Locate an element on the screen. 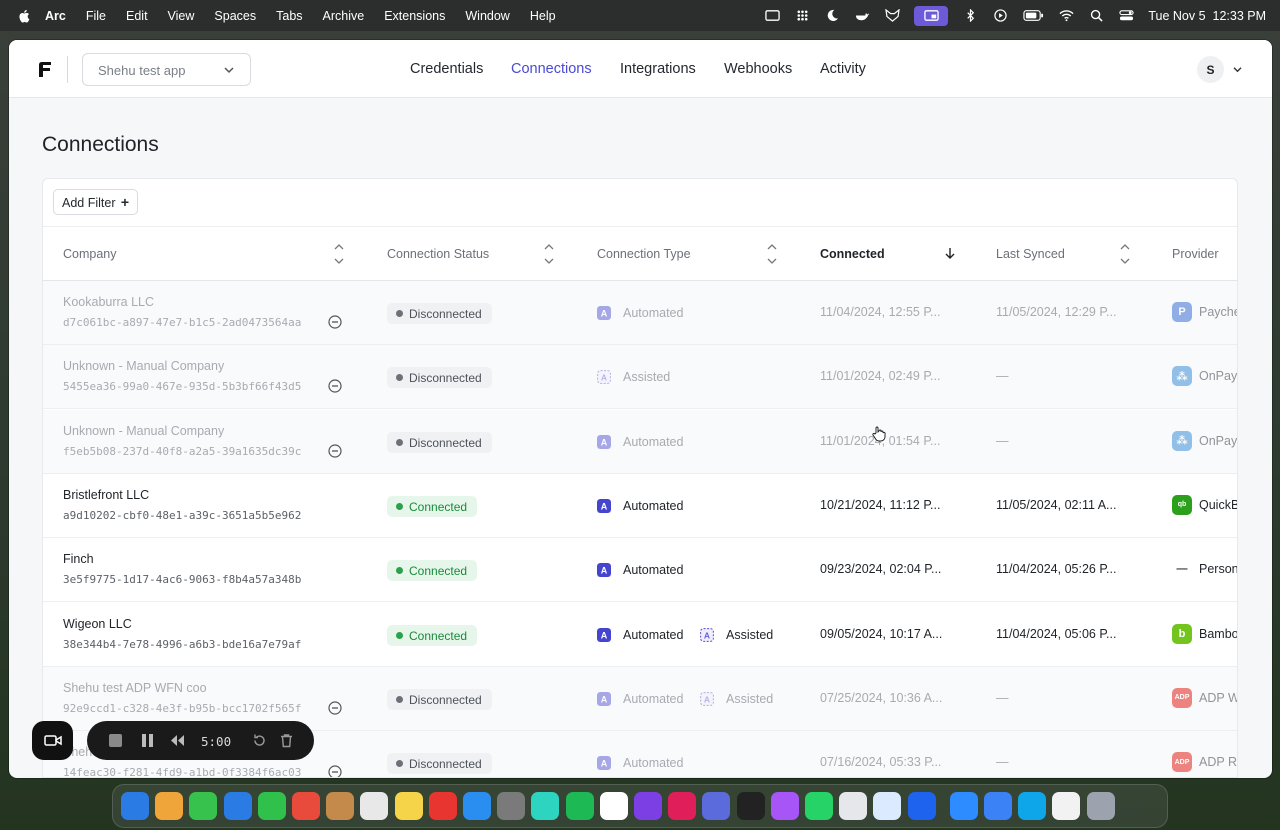 The height and width of the screenshot is (830, 1280). screen-icon is located at coordinates (772, 16).